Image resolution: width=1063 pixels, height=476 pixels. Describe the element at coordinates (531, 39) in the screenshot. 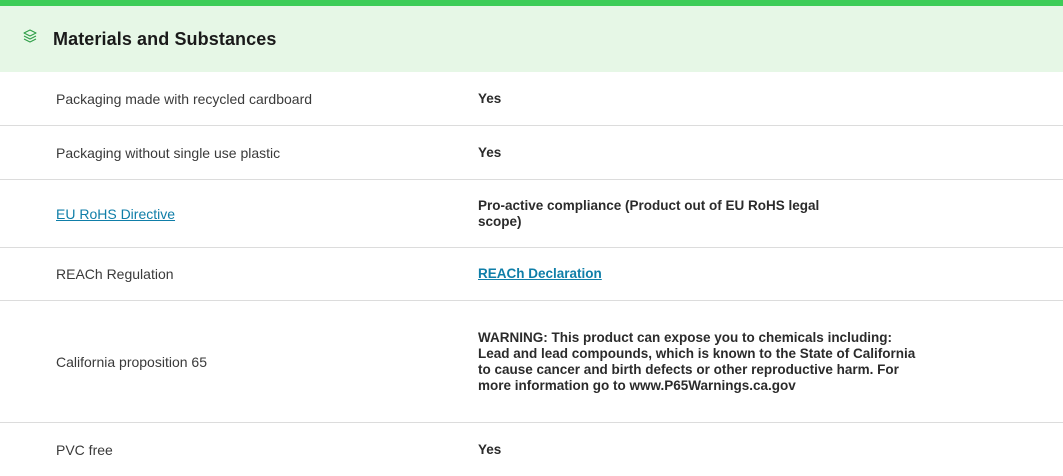

I see `section-header: Materials and Substances` at that location.